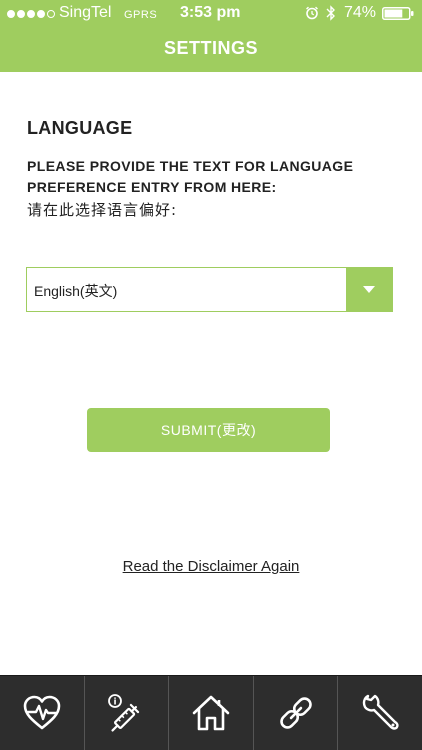  Describe the element at coordinates (85, 12) in the screenshot. I see `carrier-name: SingTel` at that location.